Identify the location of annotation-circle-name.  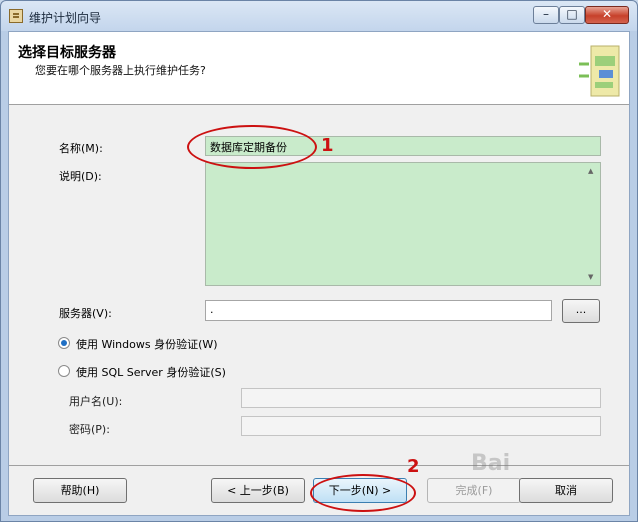
(252, 147).